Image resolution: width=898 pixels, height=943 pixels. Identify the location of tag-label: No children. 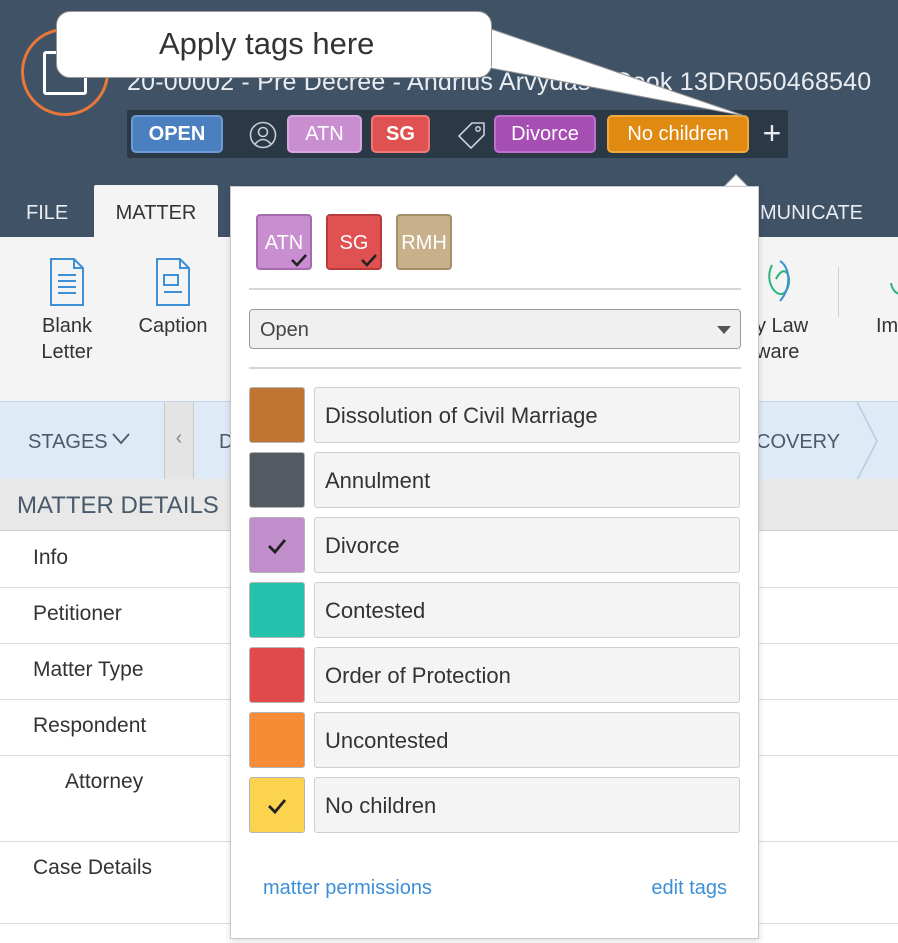
(527, 805).